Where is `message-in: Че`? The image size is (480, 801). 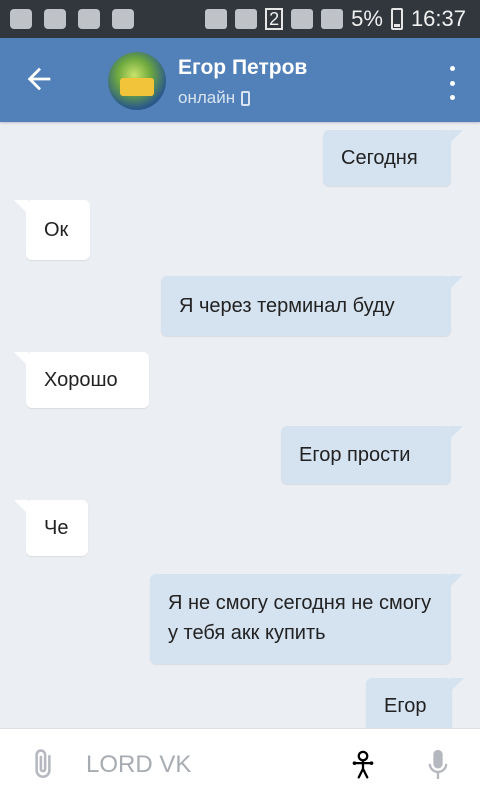 message-in: Че is located at coordinates (51, 528).